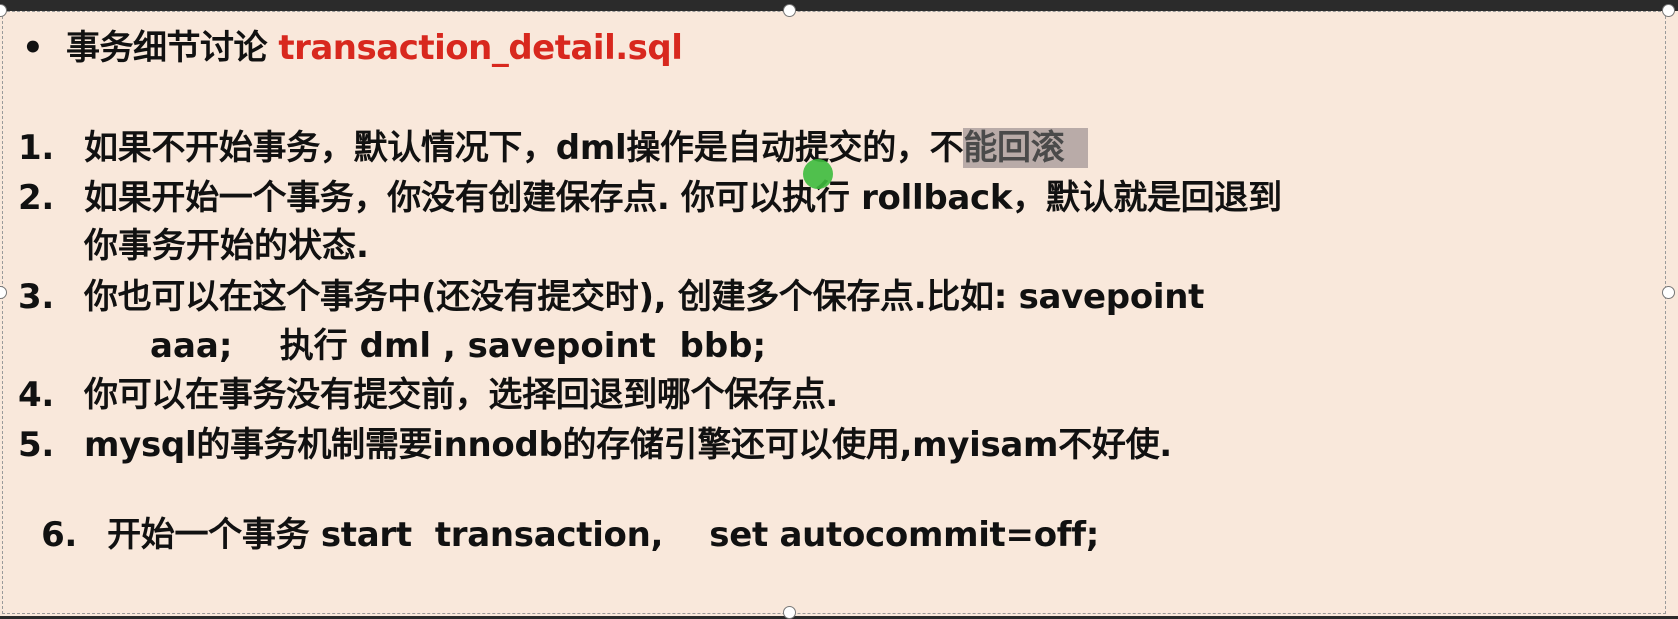 The image size is (1678, 619). What do you see at coordinates (458, 346) in the screenshot?
I see `list-item-3-continuation: aaa; 执行 dml , savepoint bbb;` at bounding box center [458, 346].